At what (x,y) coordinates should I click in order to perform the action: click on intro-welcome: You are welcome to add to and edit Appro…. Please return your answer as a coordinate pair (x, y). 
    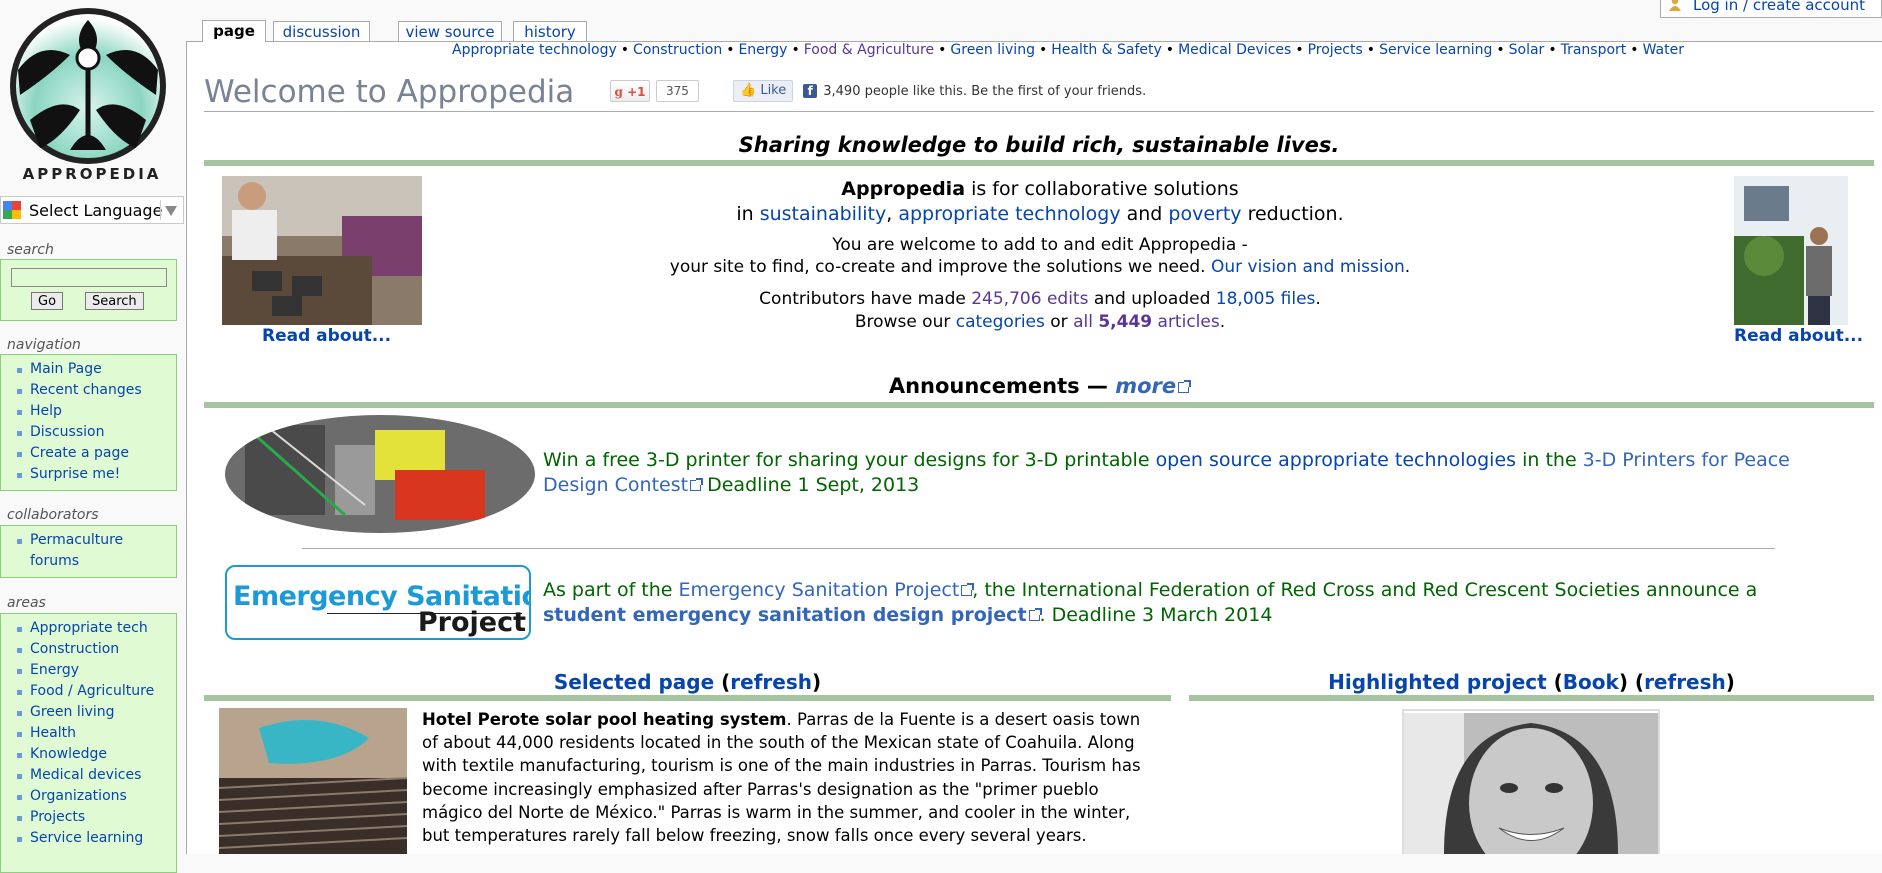
    Looking at the image, I should click on (1040, 256).